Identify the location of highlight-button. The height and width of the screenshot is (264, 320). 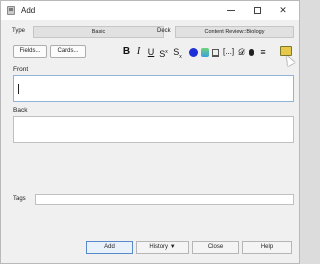
(204, 52).